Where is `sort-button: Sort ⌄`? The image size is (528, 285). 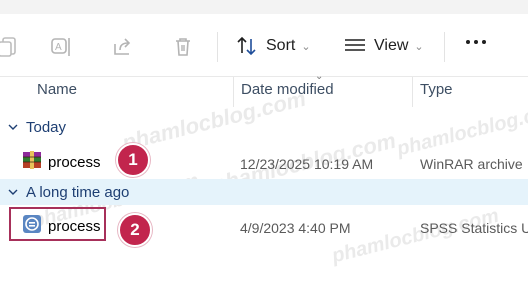
sort-button: Sort ⌄ is located at coordinates (273, 46).